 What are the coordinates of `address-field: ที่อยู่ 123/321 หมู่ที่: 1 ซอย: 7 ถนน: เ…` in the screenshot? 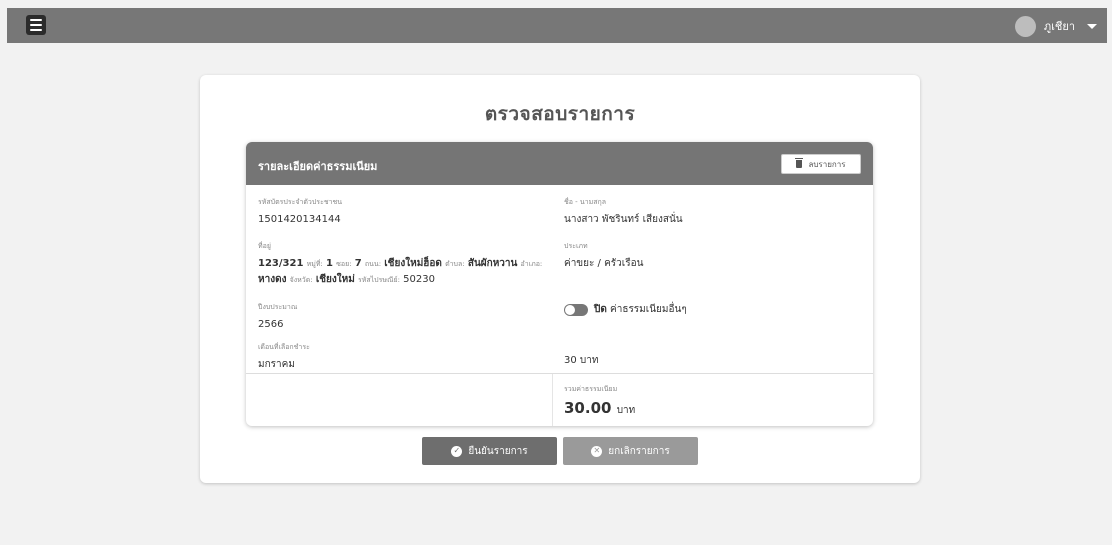 It's located at (408, 264).